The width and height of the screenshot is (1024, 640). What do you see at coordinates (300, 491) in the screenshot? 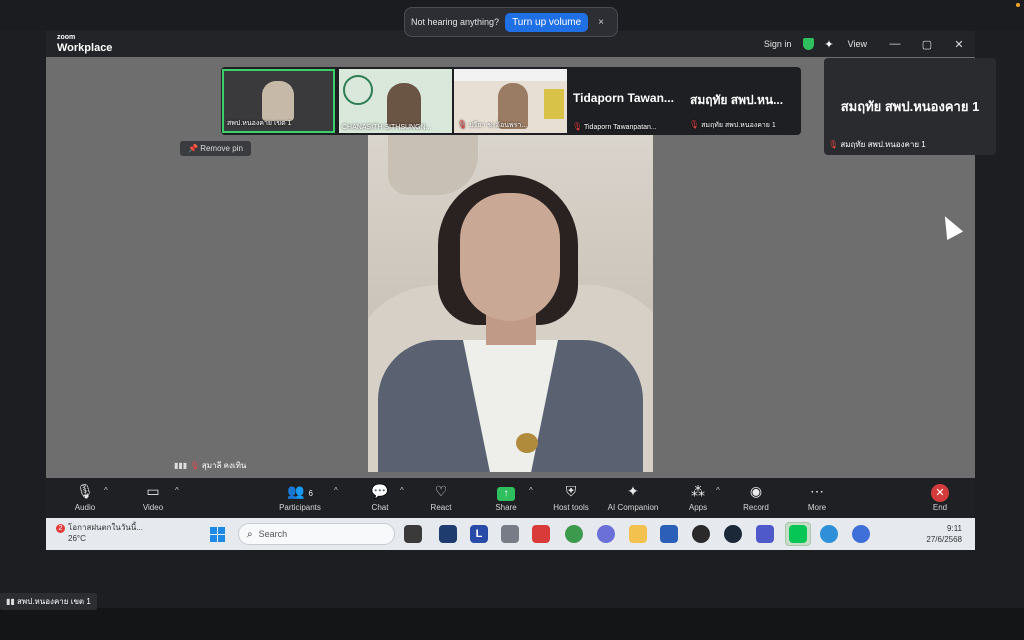
I see `participants-icon: 👥 6` at bounding box center [300, 491].